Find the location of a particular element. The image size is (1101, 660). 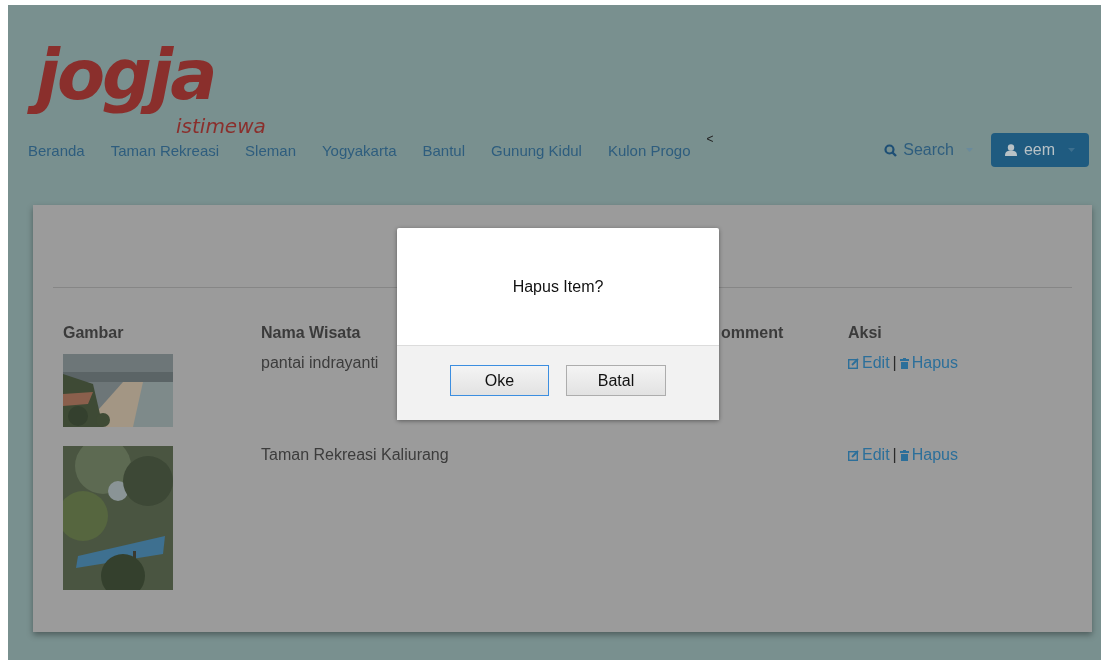

column-header: Aksi is located at coordinates (865, 333).